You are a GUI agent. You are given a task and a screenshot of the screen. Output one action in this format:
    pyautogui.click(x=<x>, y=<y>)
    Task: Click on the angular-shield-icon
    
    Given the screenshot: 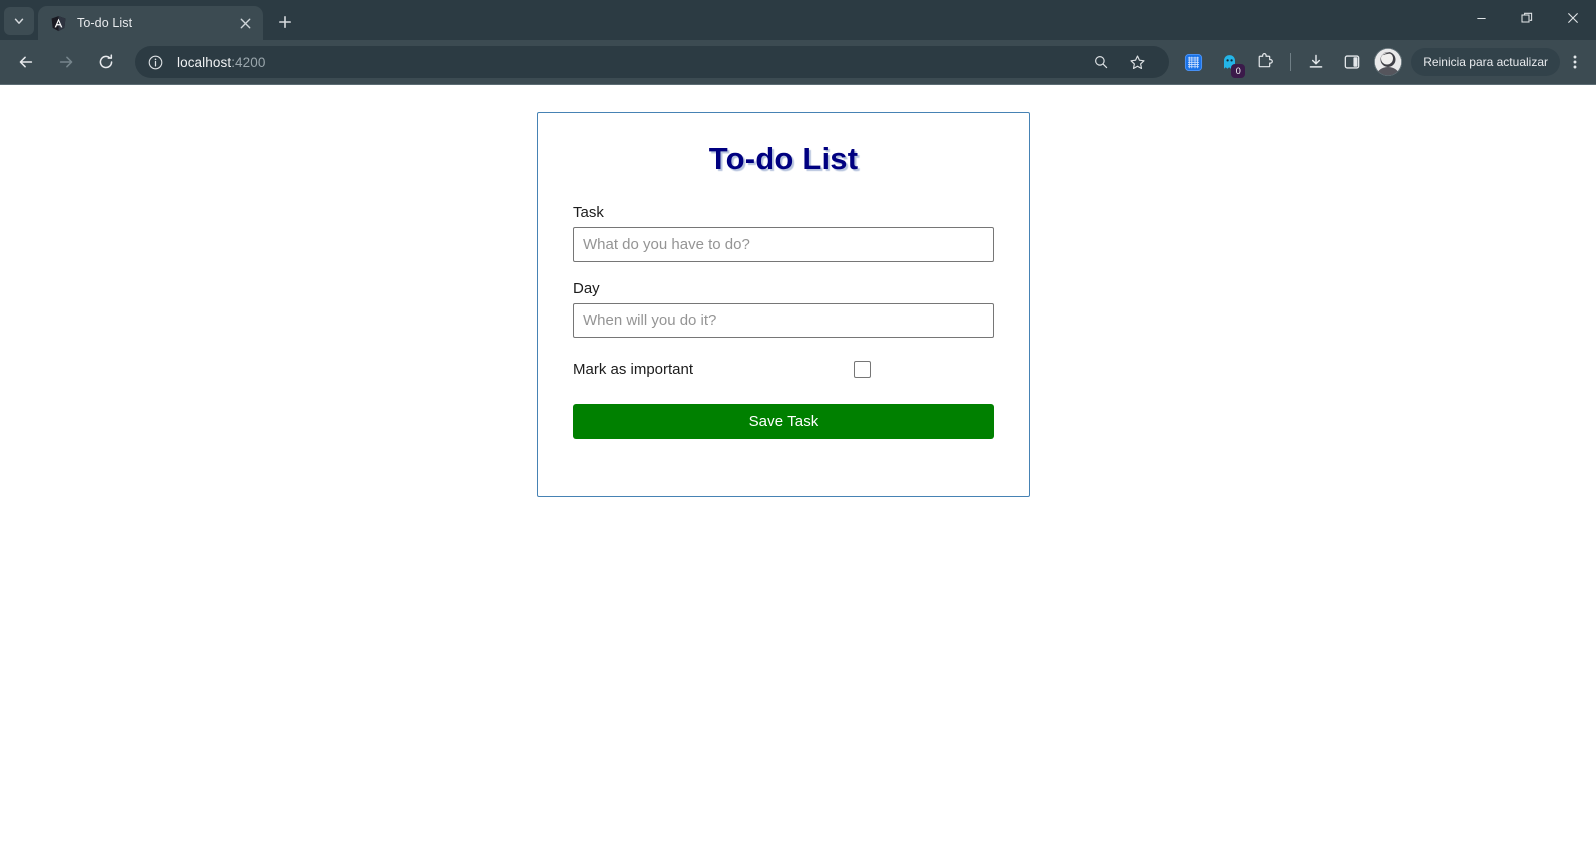 What is the action you would take?
    pyautogui.click(x=58, y=23)
    